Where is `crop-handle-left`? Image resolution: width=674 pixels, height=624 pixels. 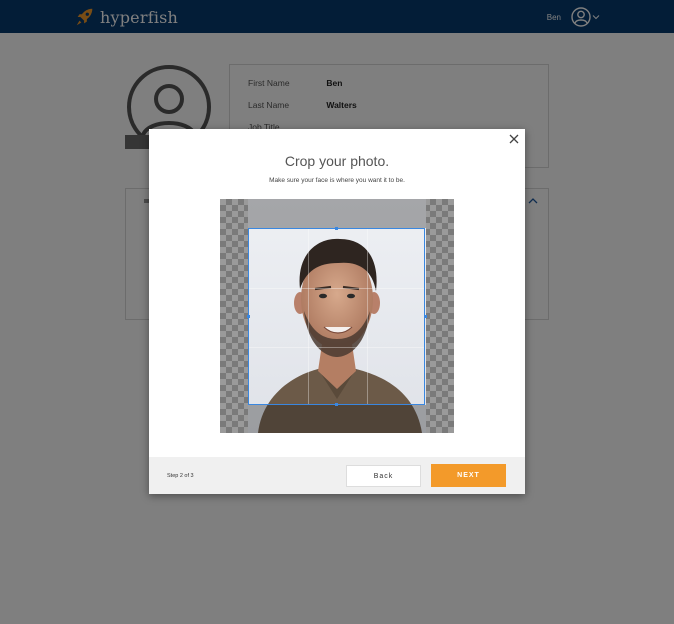 crop-handle-left is located at coordinates (248, 316).